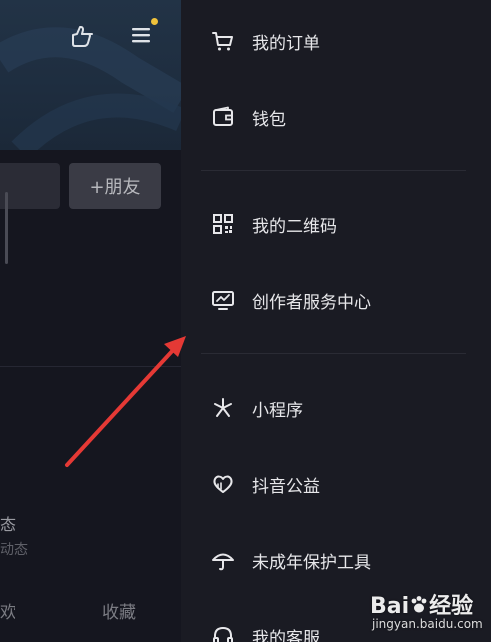 The height and width of the screenshot is (642, 491). I want to click on menu-item-label: 小程序, so click(277, 410).